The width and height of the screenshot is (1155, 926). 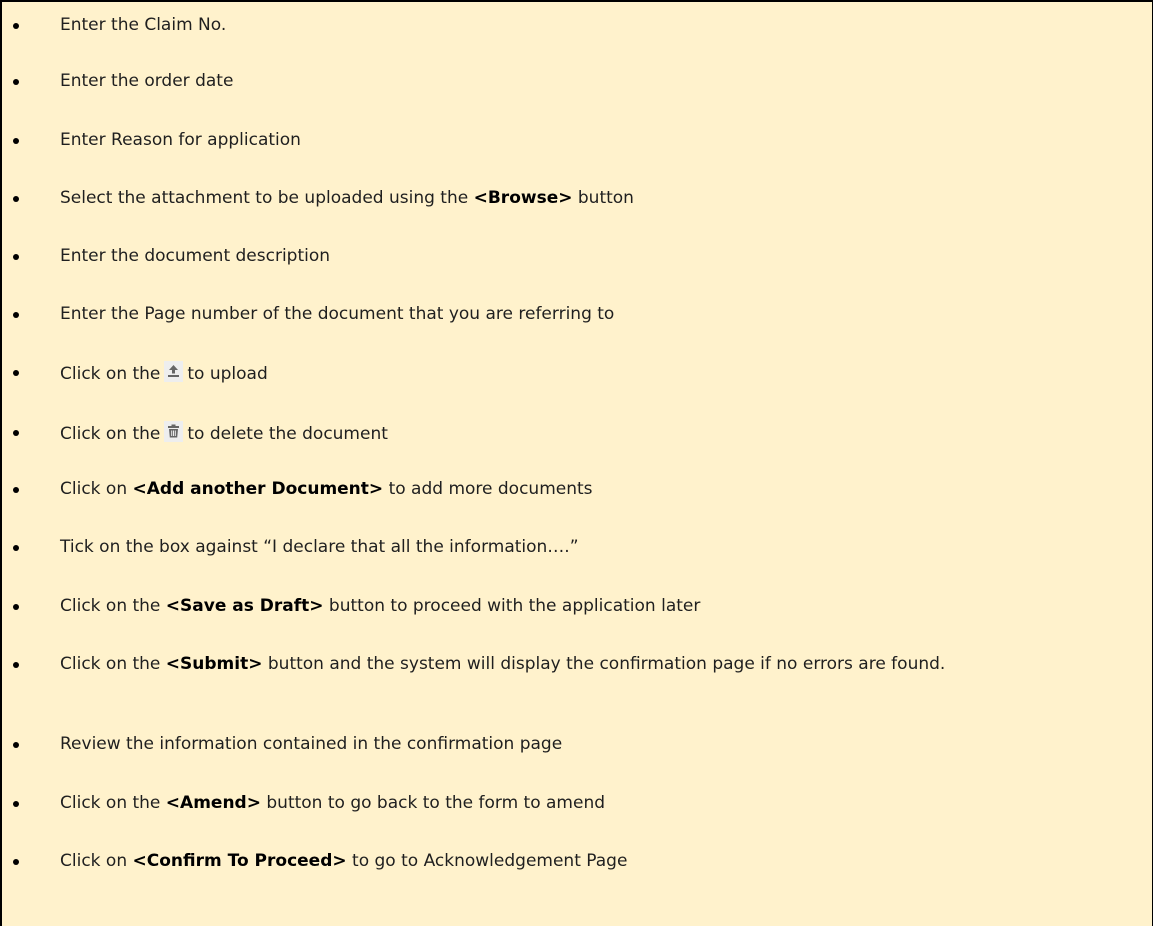 What do you see at coordinates (227, 374) in the screenshot?
I see `text-segment: to upload` at bounding box center [227, 374].